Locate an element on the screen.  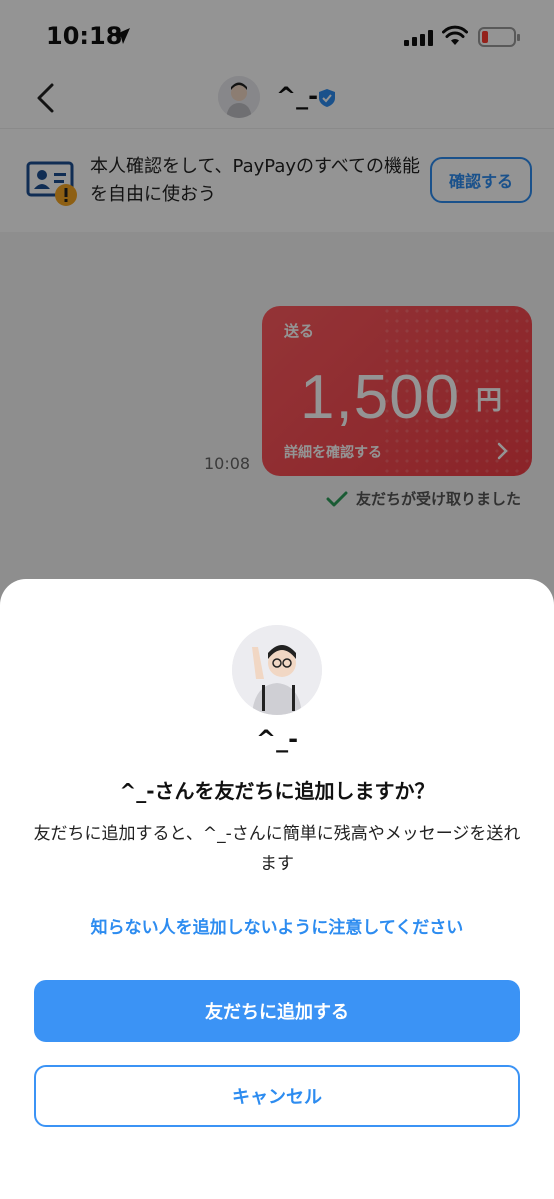
add-friend-question: ^_-さんを友だちに追加しますか？ is located at coordinates (277, 791).